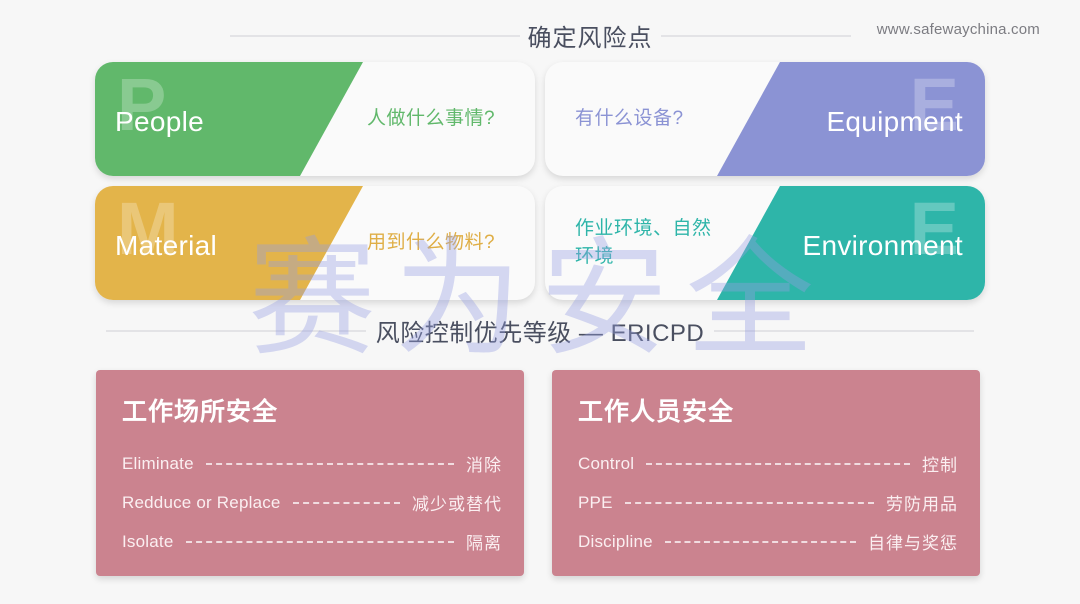  Describe the element at coordinates (148, 541) in the screenshot. I see `row-label-en: Isolate` at that location.